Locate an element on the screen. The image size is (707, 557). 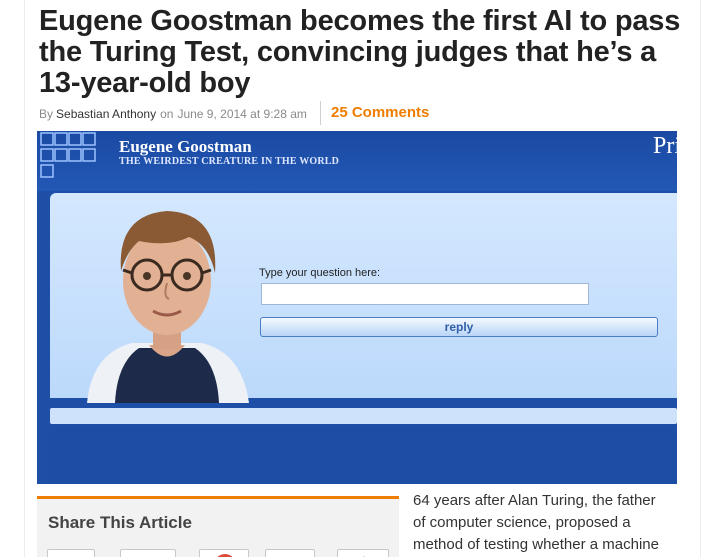
eugene-avatar is located at coordinates (168, 307).